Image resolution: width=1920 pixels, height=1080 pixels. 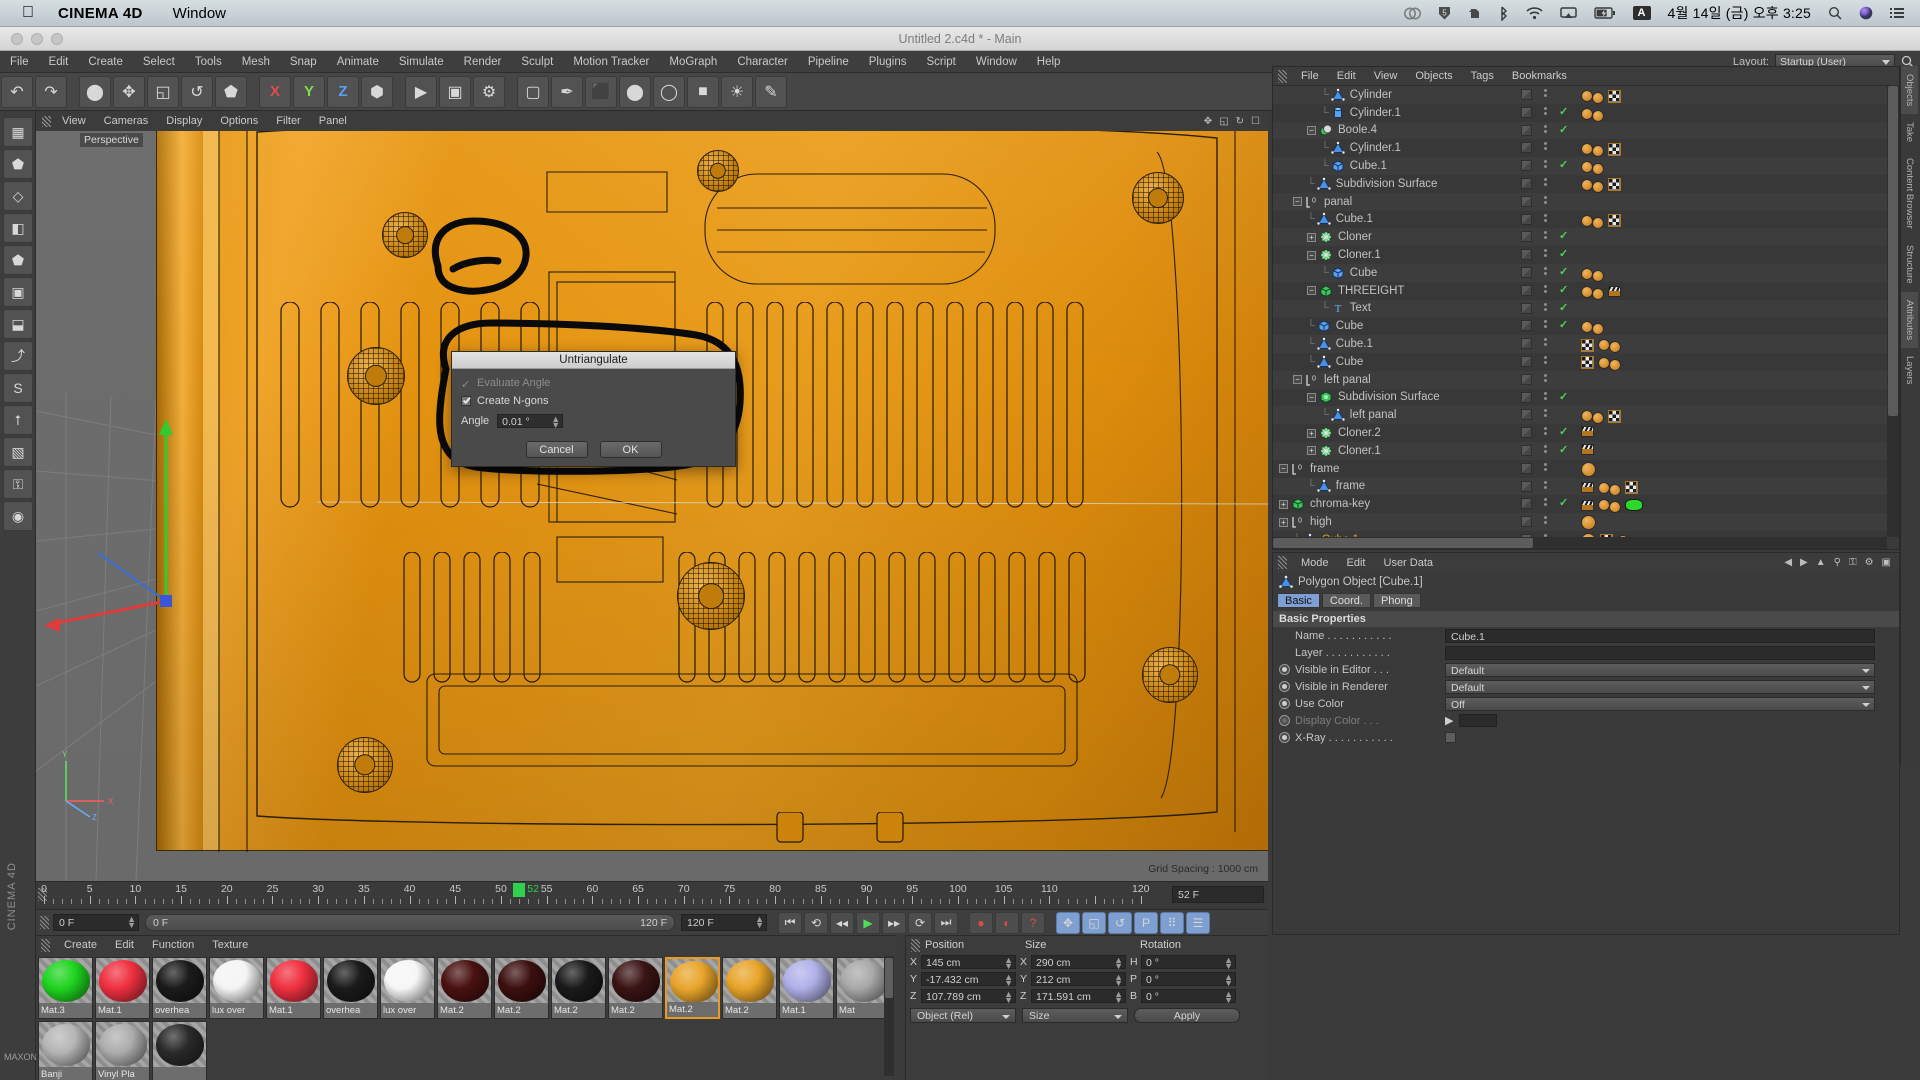 I want to click on object-axis-button: ⬟, so click(x=18, y=164).